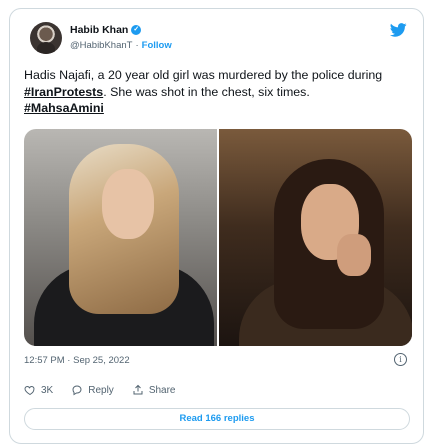  I want to click on like-count: 3K, so click(47, 390).